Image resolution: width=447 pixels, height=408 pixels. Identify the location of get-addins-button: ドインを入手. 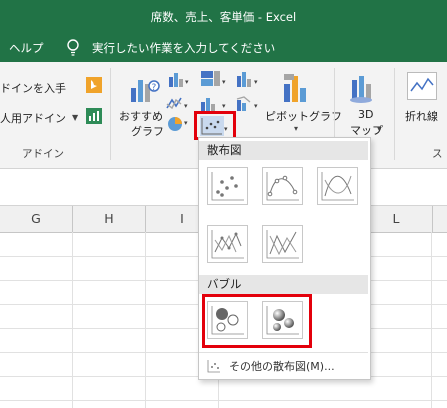
(33, 88).